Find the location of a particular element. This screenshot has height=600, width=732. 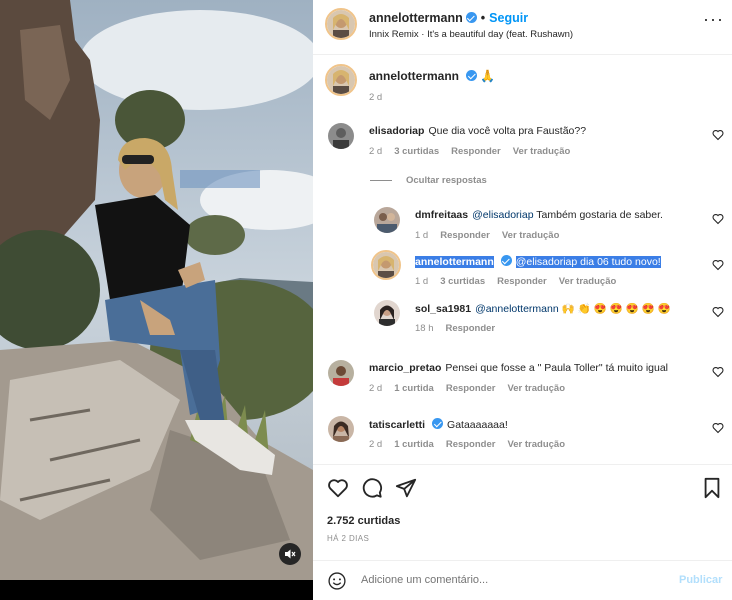

more-options-icon: ··· is located at coordinates (713, 19).